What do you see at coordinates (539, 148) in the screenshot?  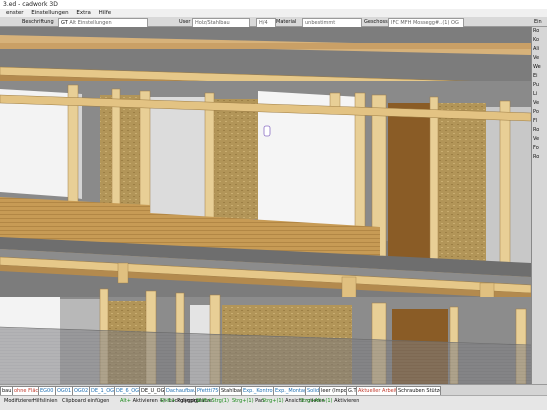 I see `panel-item: Fo` at bounding box center [539, 148].